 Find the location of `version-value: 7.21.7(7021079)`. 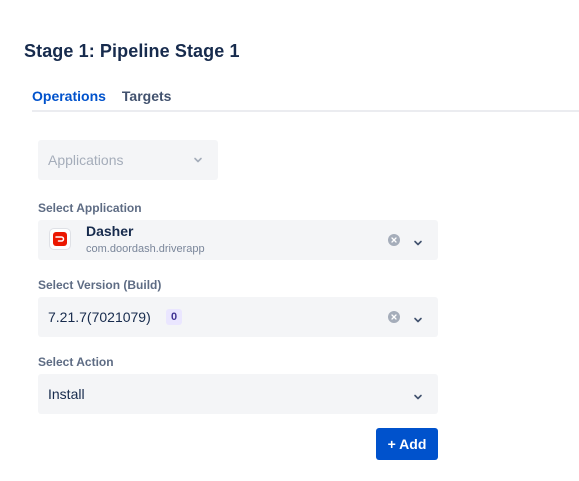

version-value: 7.21.7(7021079) is located at coordinates (99, 317).